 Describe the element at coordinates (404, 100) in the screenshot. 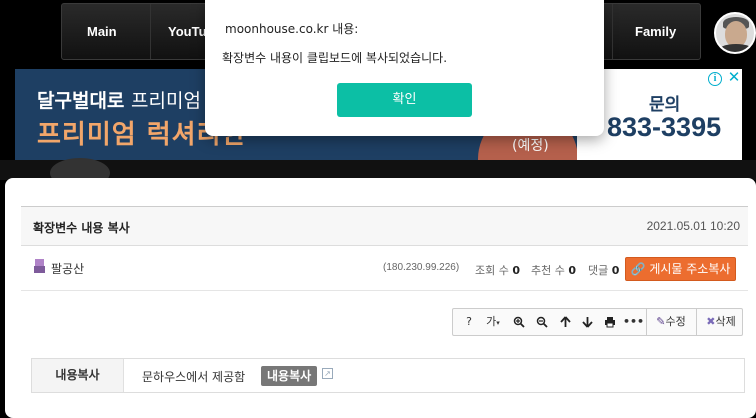

I see `dialog-ok-button: 확인` at that location.